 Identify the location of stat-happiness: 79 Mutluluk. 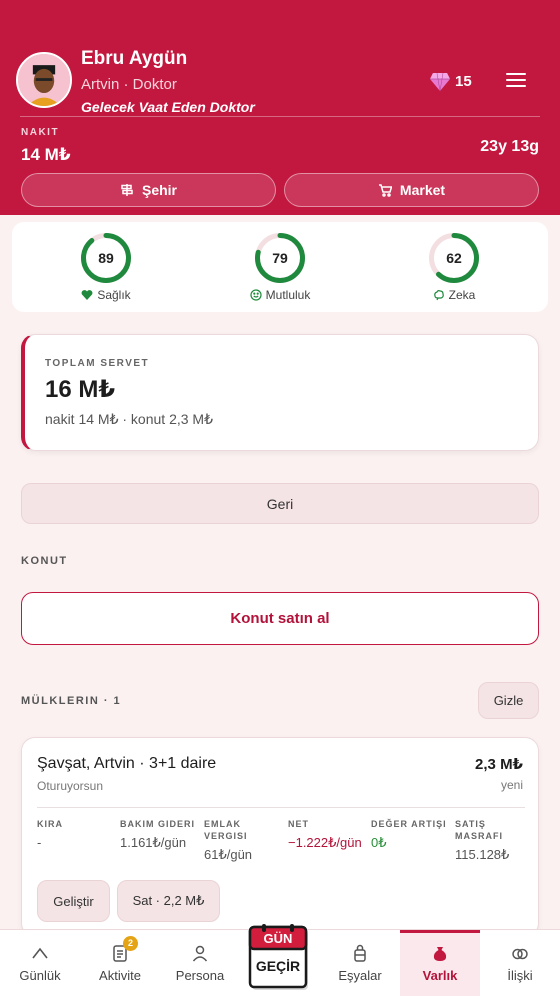
(280, 267).